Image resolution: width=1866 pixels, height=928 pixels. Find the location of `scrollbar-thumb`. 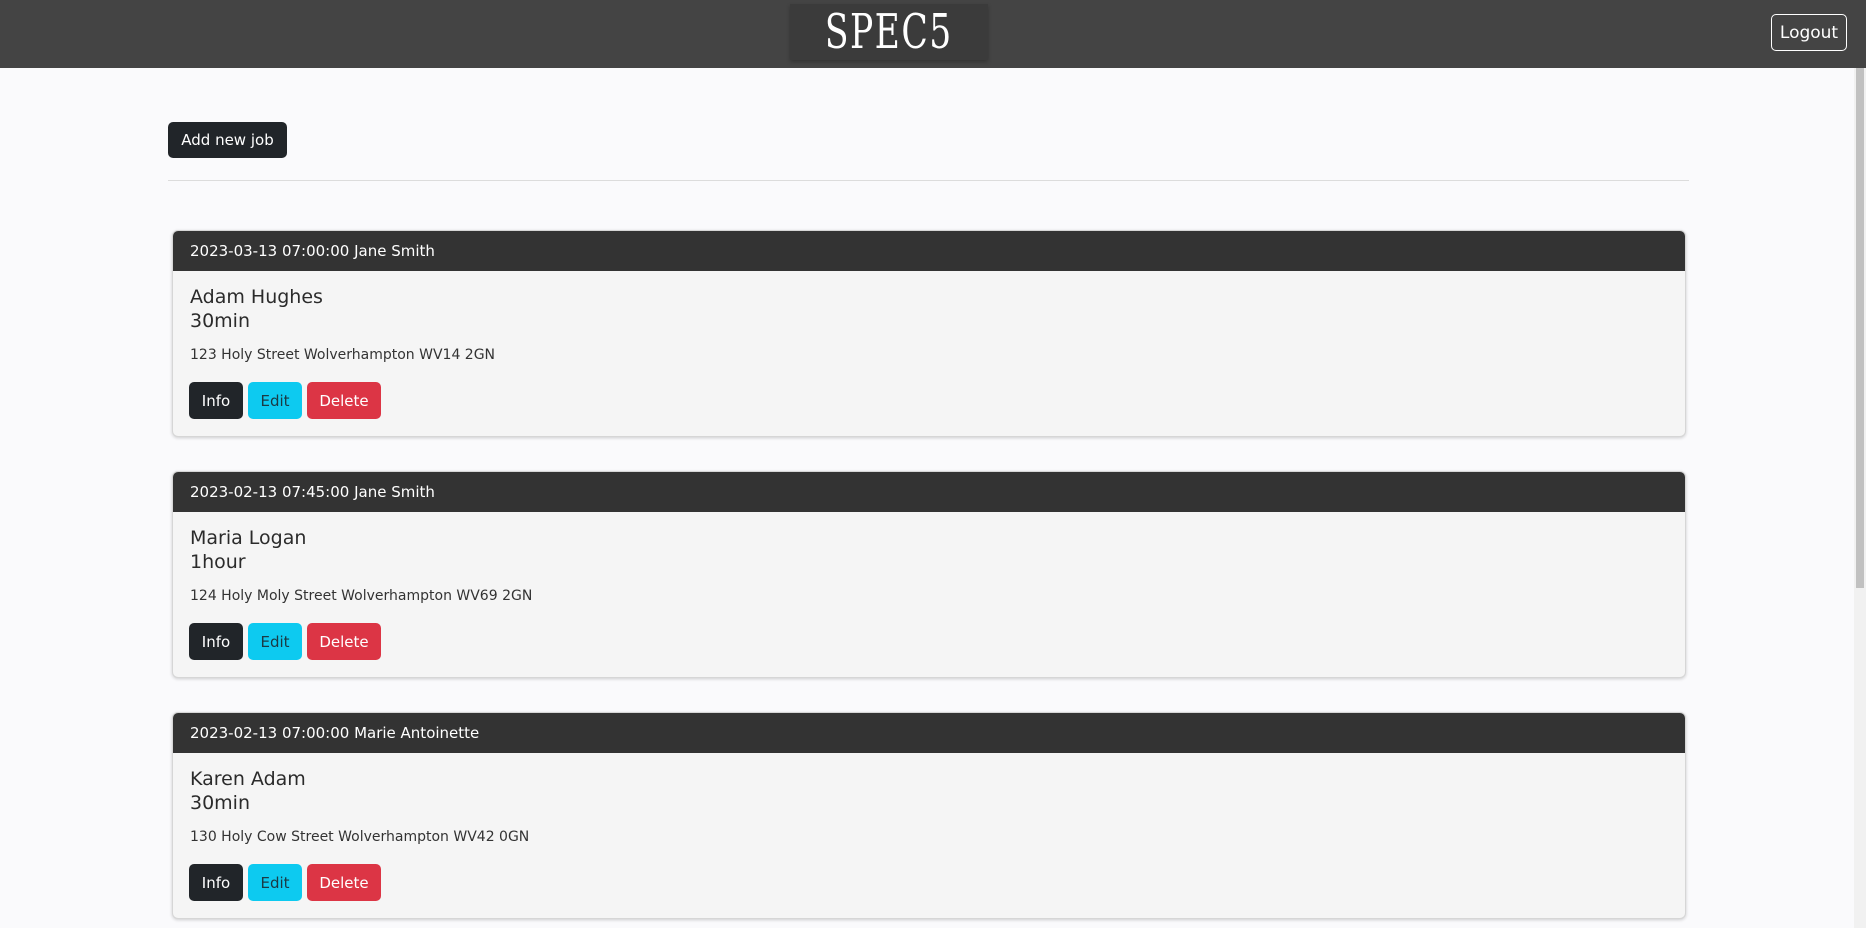

scrollbar-thumb is located at coordinates (1860, 328).